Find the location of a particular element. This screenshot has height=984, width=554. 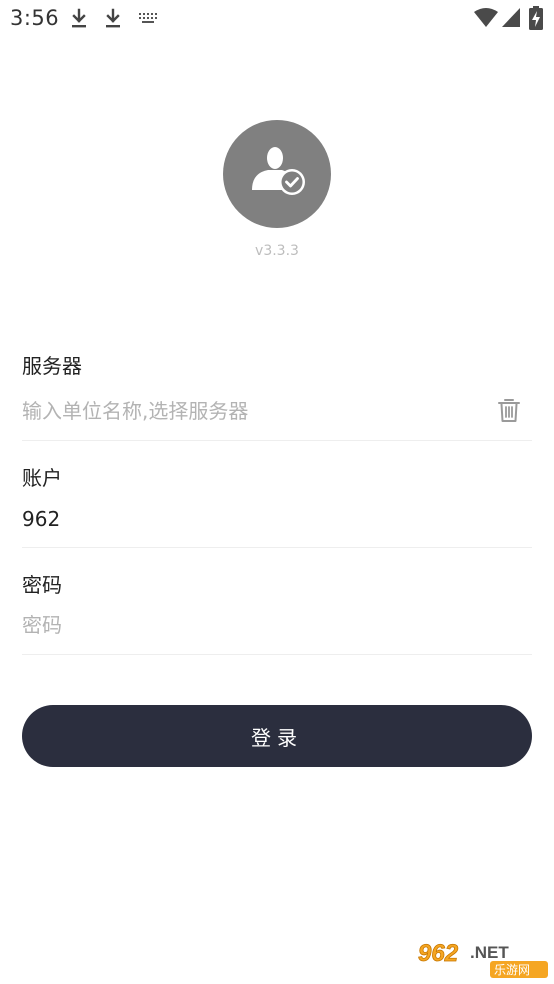

account-label: 账户 is located at coordinates (42, 478).